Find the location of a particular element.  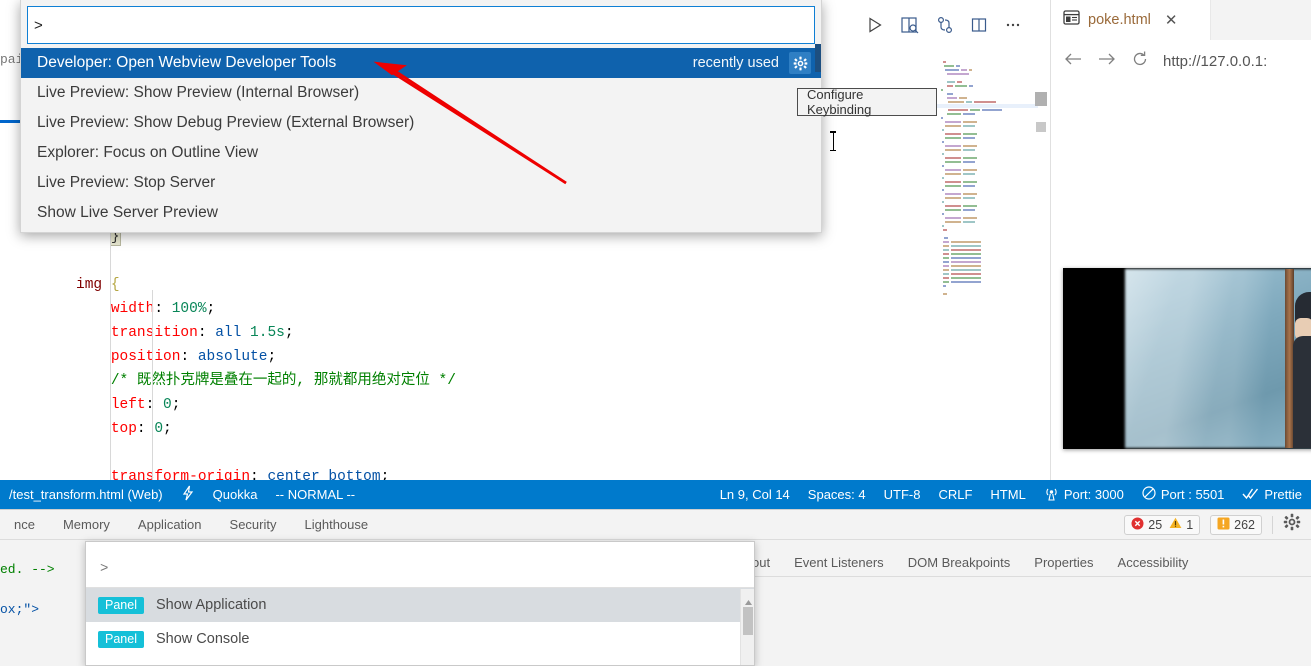

editor-blue-rule-left is located at coordinates (10, 121).